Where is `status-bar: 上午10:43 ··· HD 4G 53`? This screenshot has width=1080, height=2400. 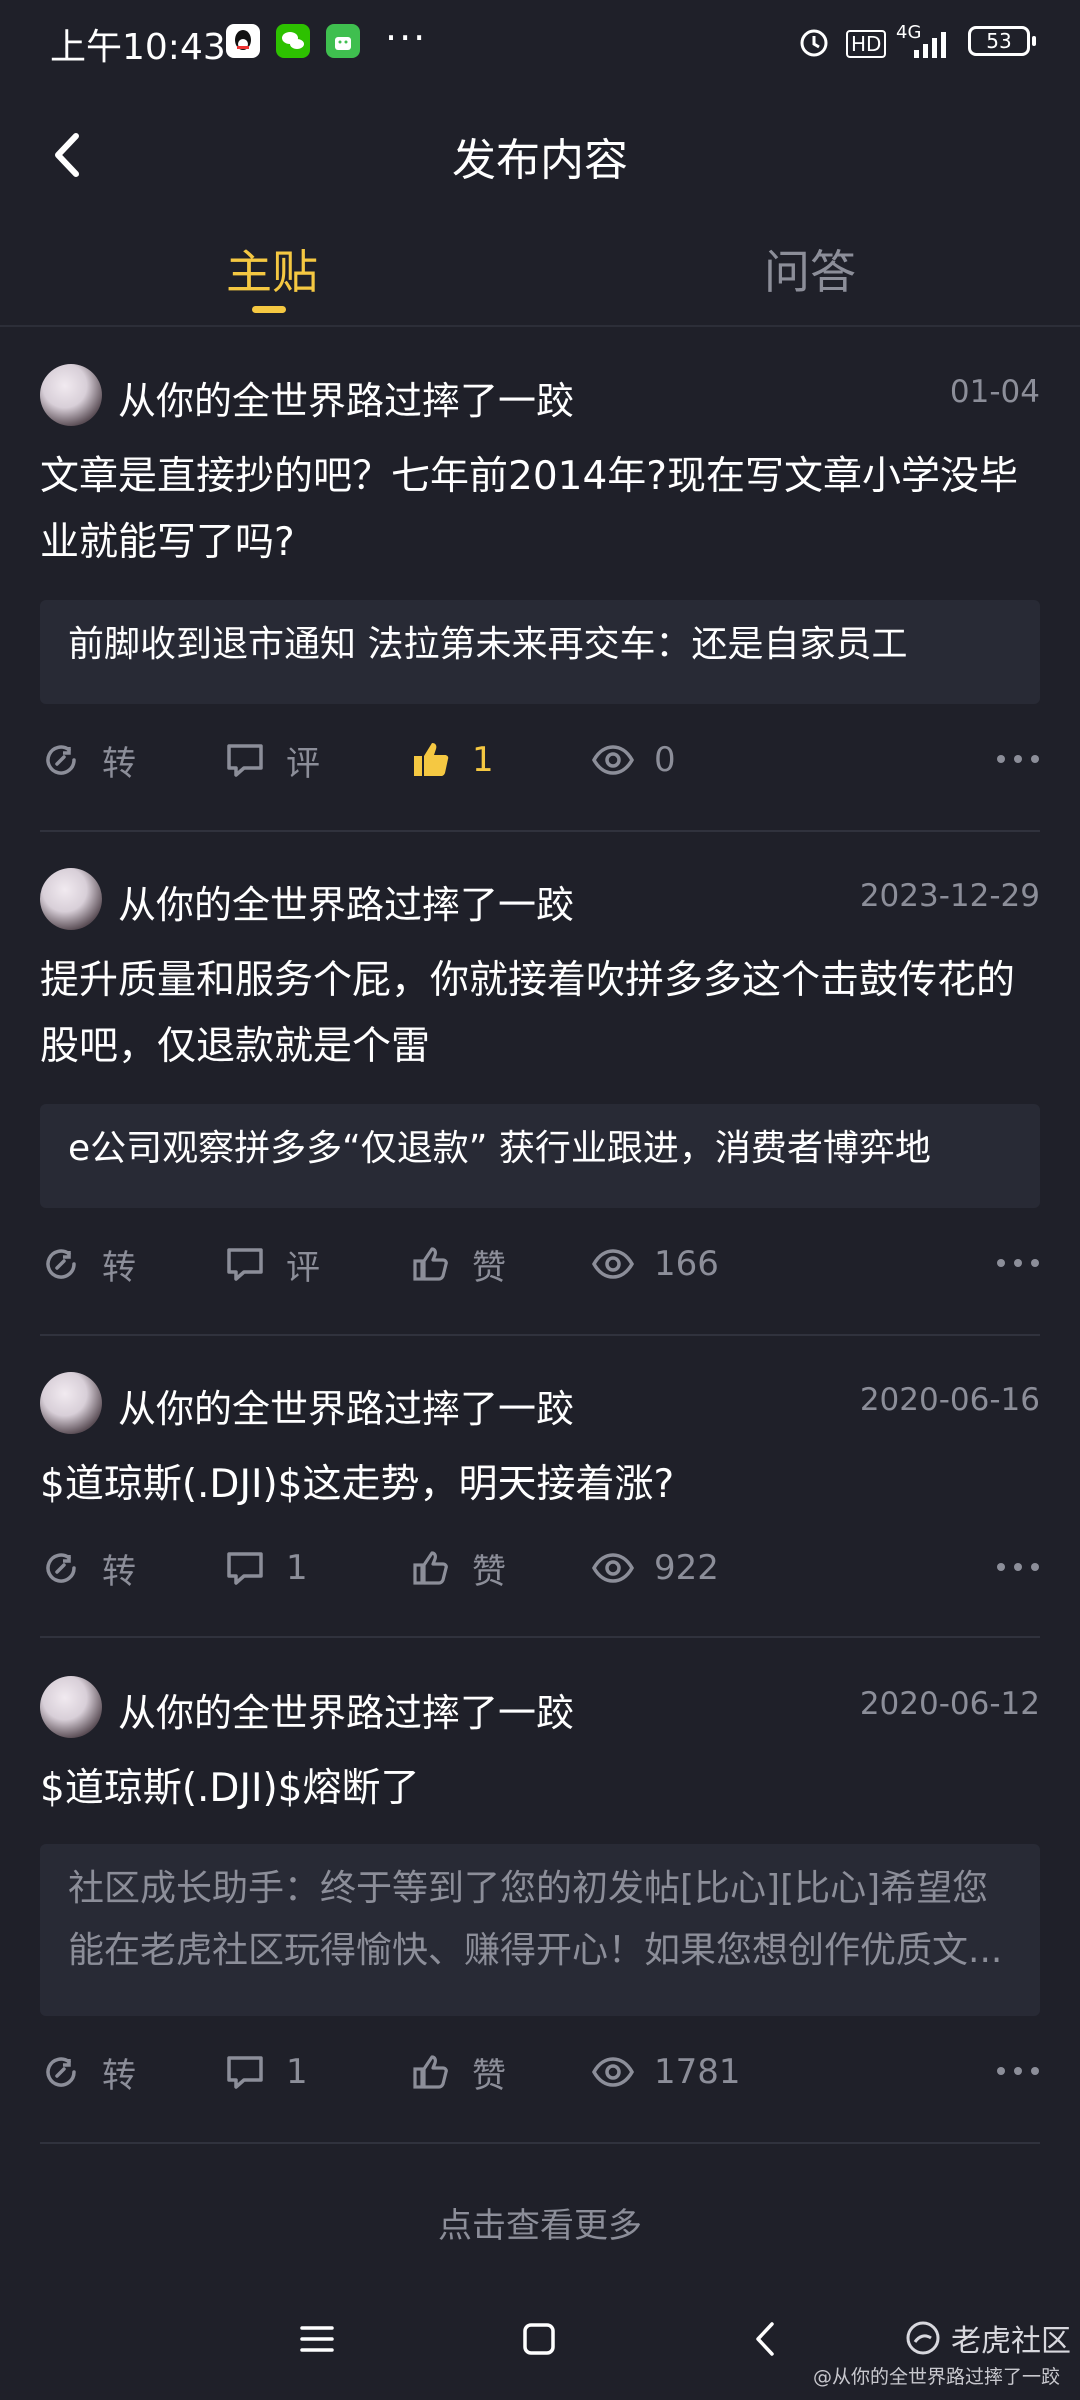
status-bar: 上午10:43 ··· HD 4G 53 is located at coordinates (540, 44).